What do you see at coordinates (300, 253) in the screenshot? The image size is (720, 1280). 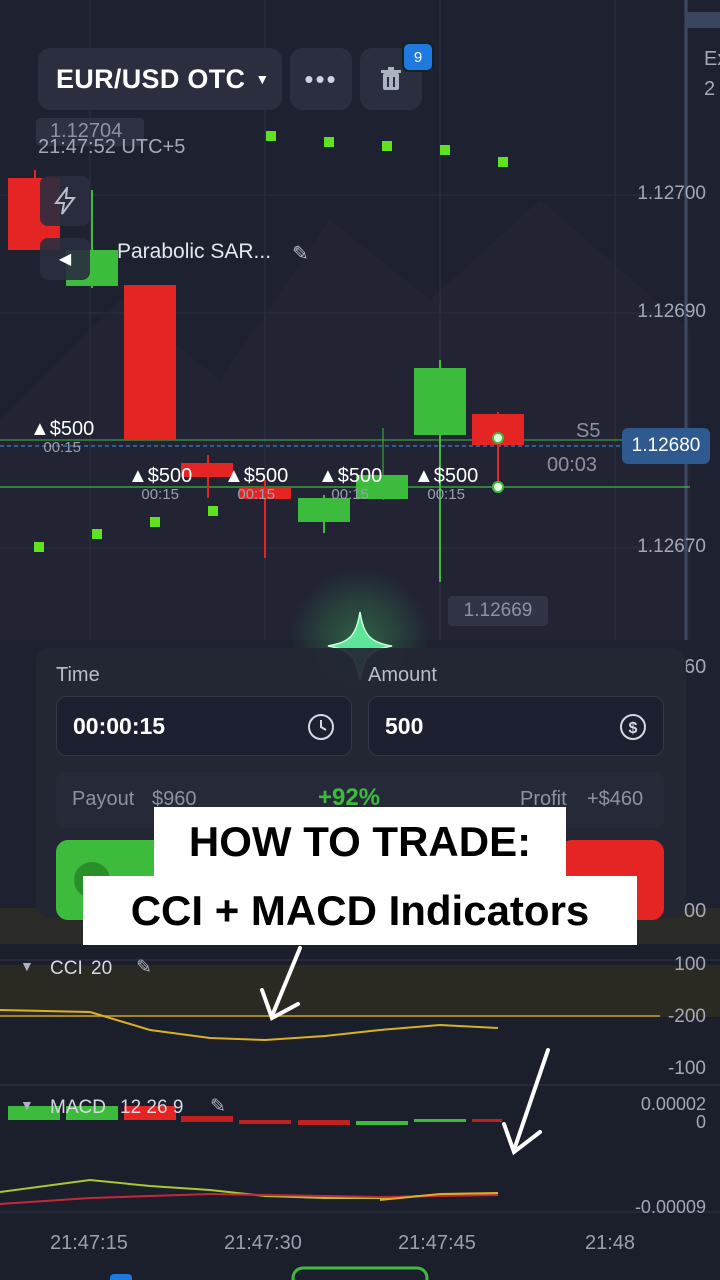 I see `edit-indicator-icon: ✎` at bounding box center [300, 253].